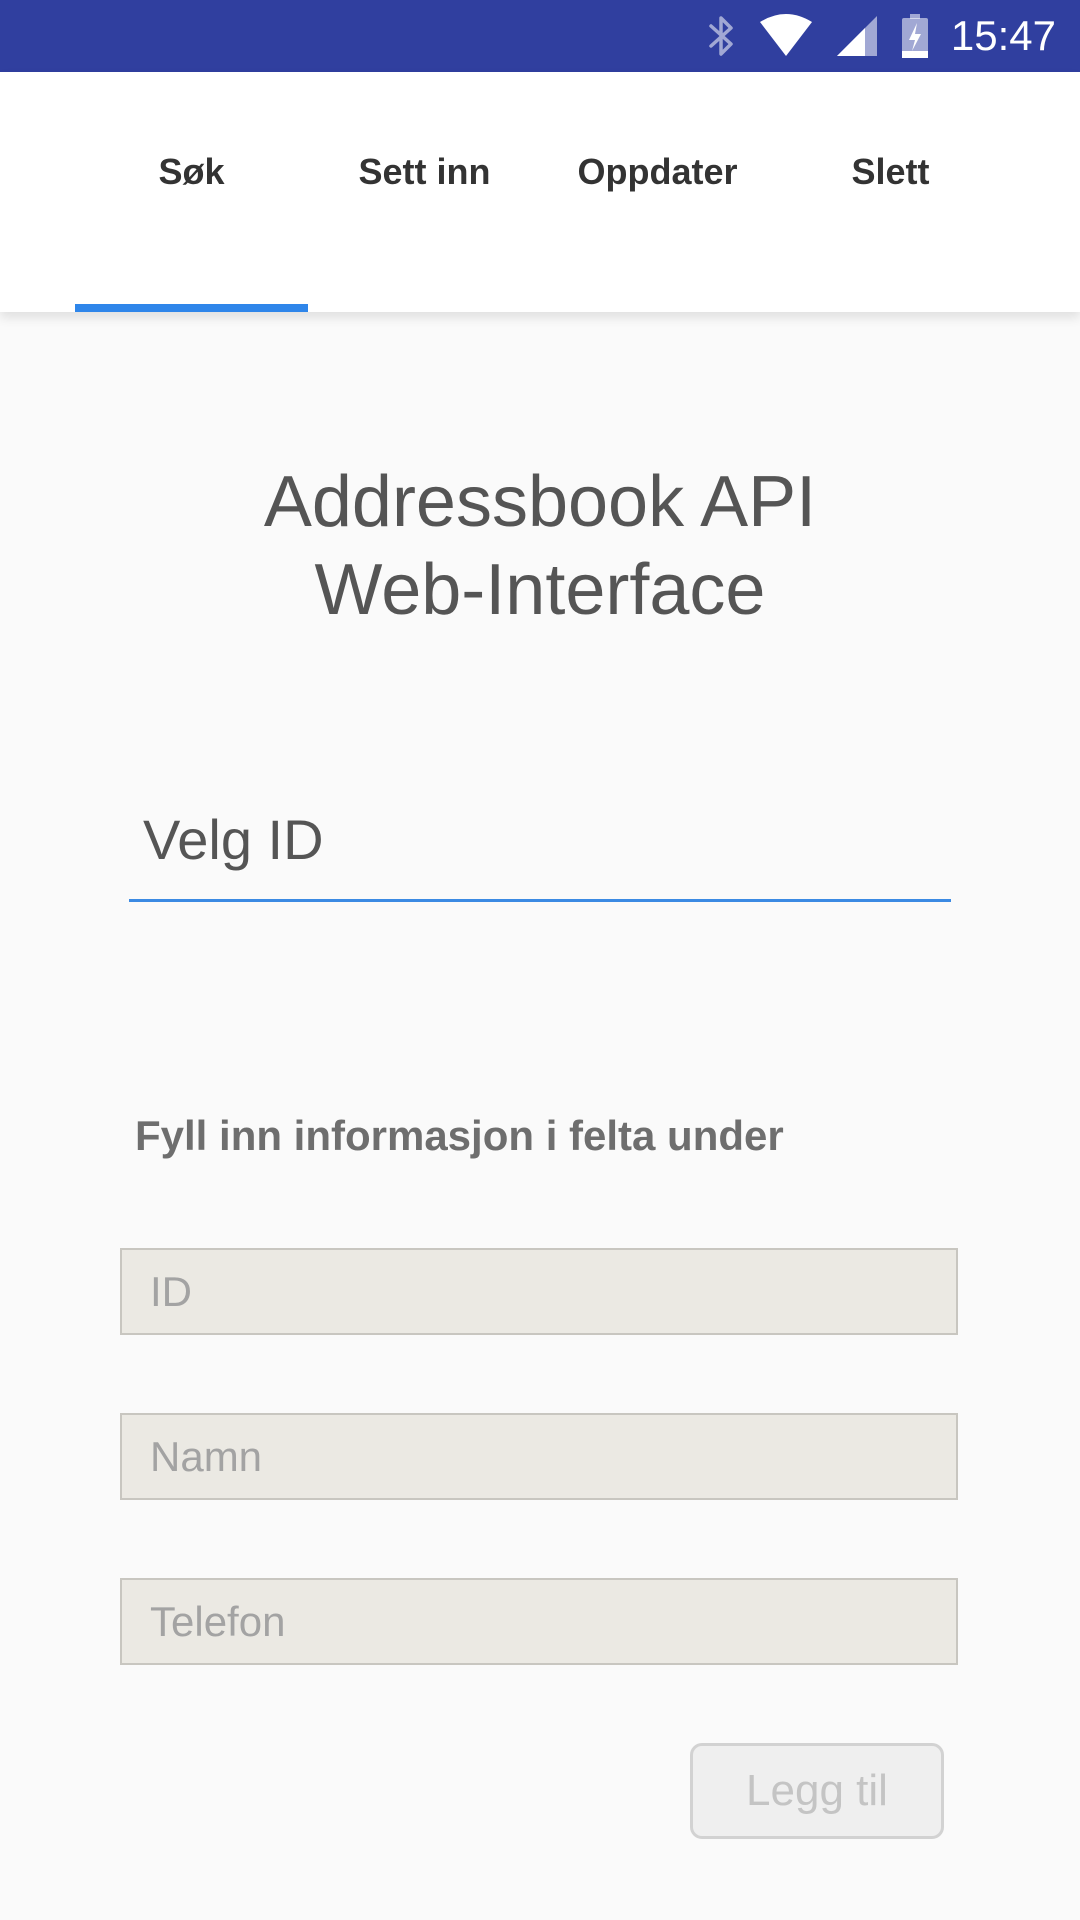 The height and width of the screenshot is (1920, 1080). I want to click on tab-label: Slett, so click(890, 171).